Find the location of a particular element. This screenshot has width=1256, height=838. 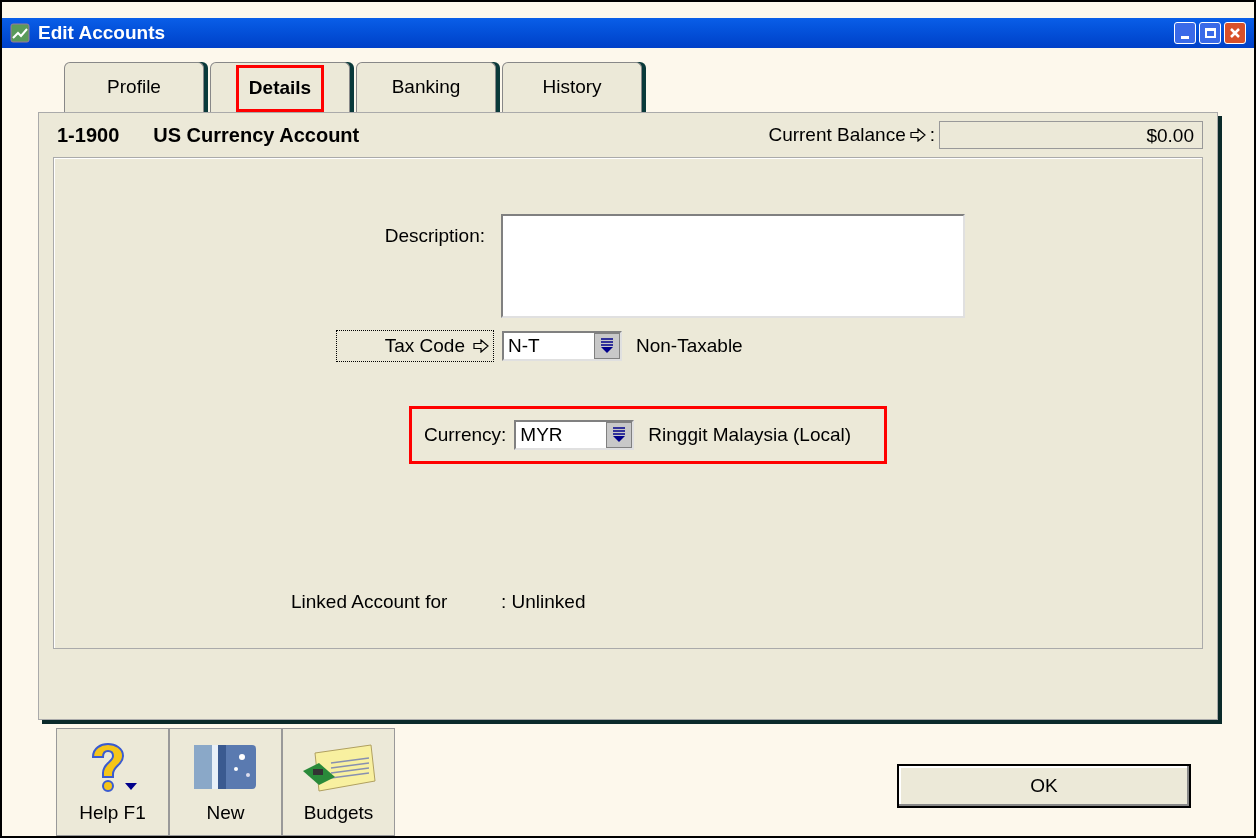

ok-button: OK is located at coordinates (1044, 786).